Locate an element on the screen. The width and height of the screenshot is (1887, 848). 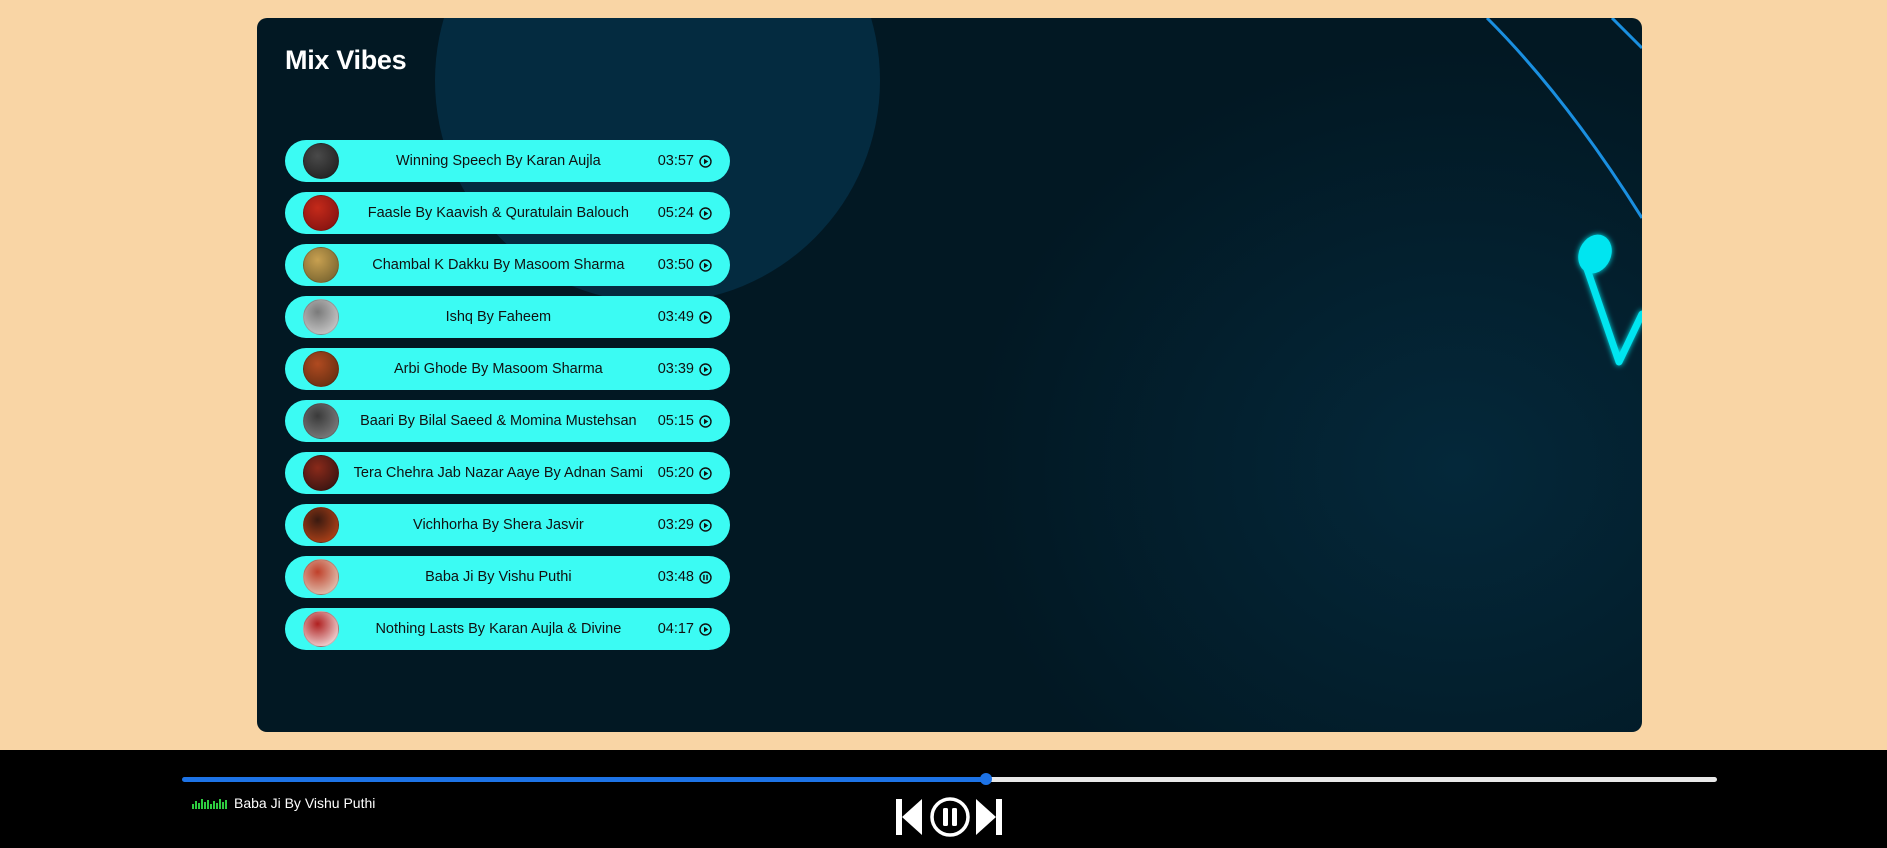
song-duration: 05:20 is located at coordinates (675, 473).